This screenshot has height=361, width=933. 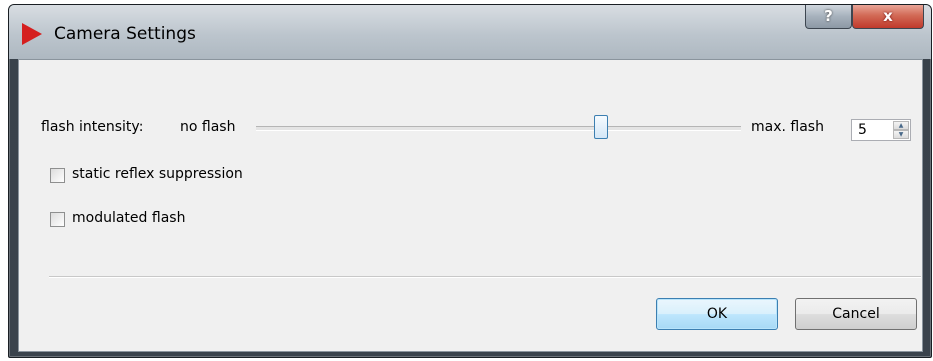 What do you see at coordinates (92, 127) in the screenshot?
I see `flash-intensity-label: flash intensity:` at bounding box center [92, 127].